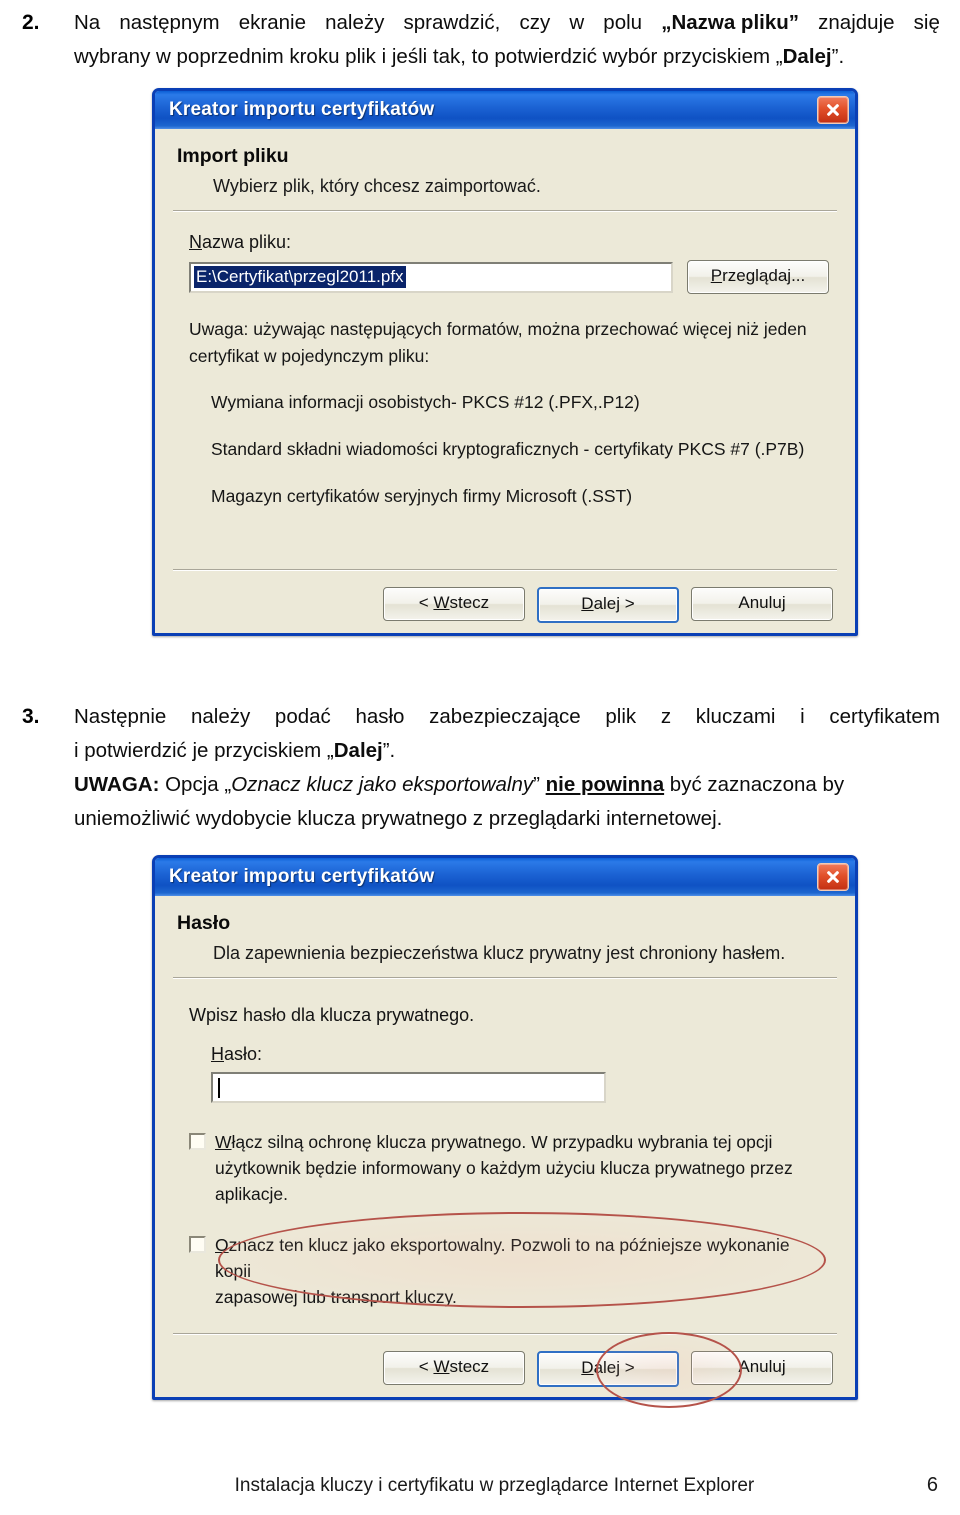  Describe the element at coordinates (355, 22) in the screenshot. I see `p2-w4: należy` at that location.